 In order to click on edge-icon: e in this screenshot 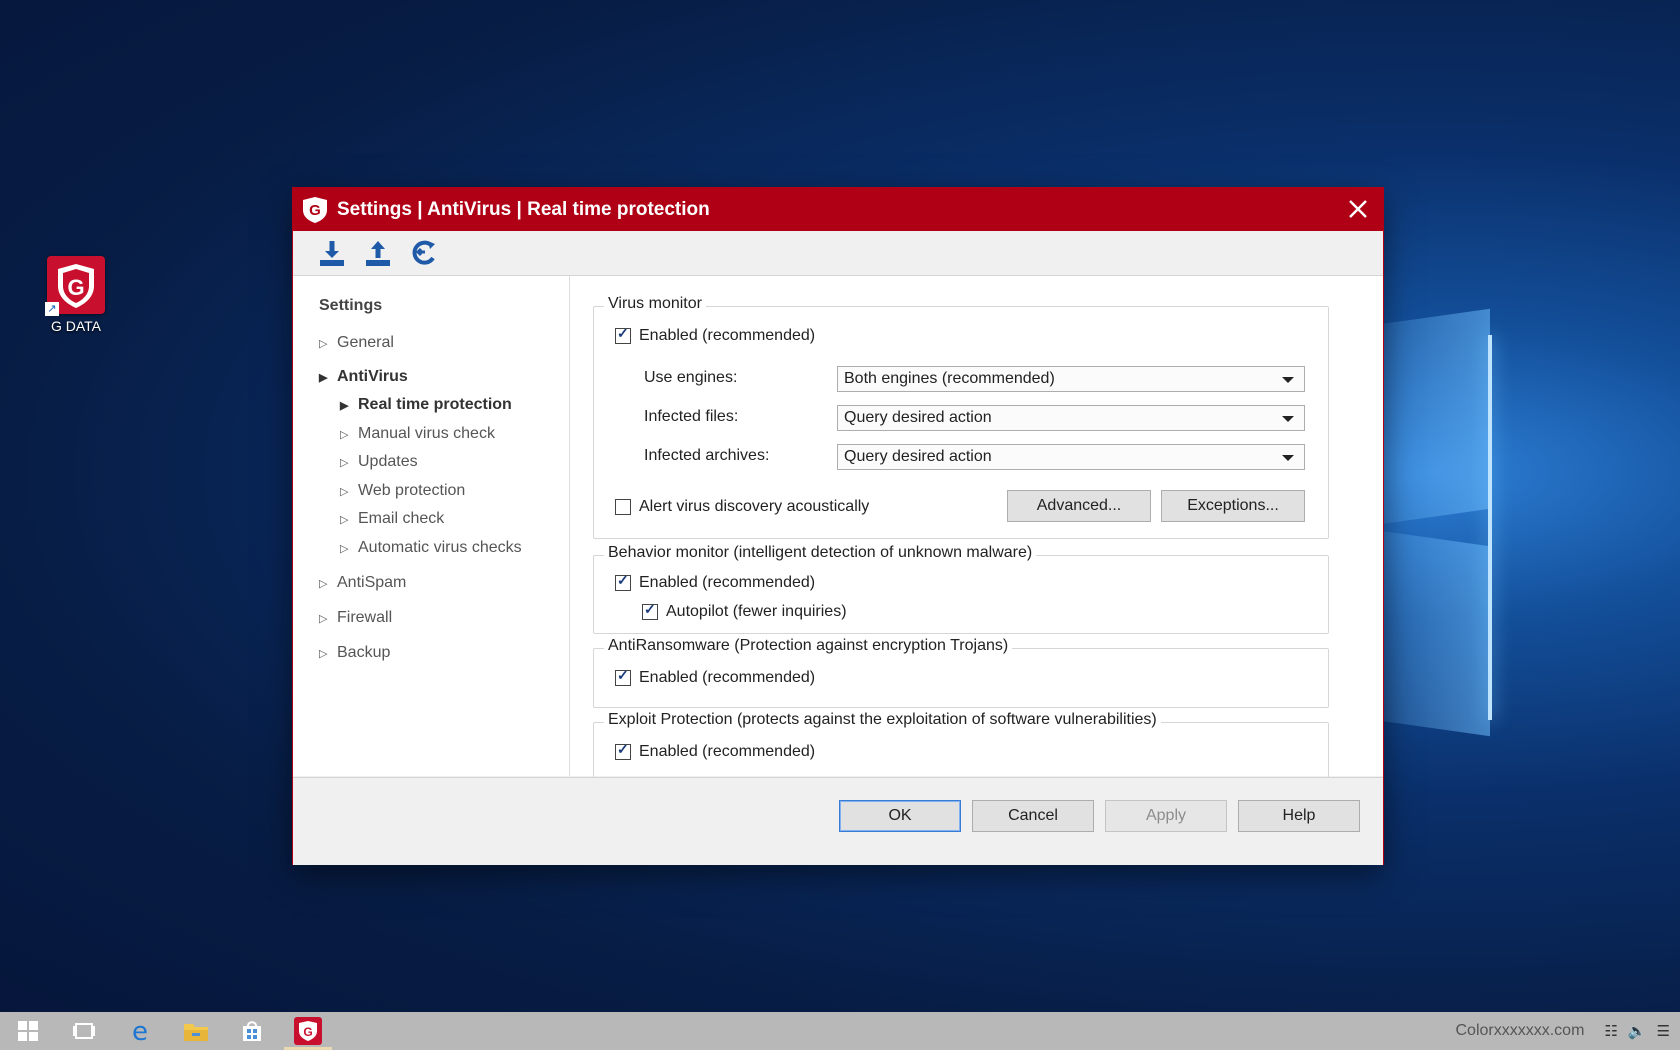, I will do `click(140, 1031)`.